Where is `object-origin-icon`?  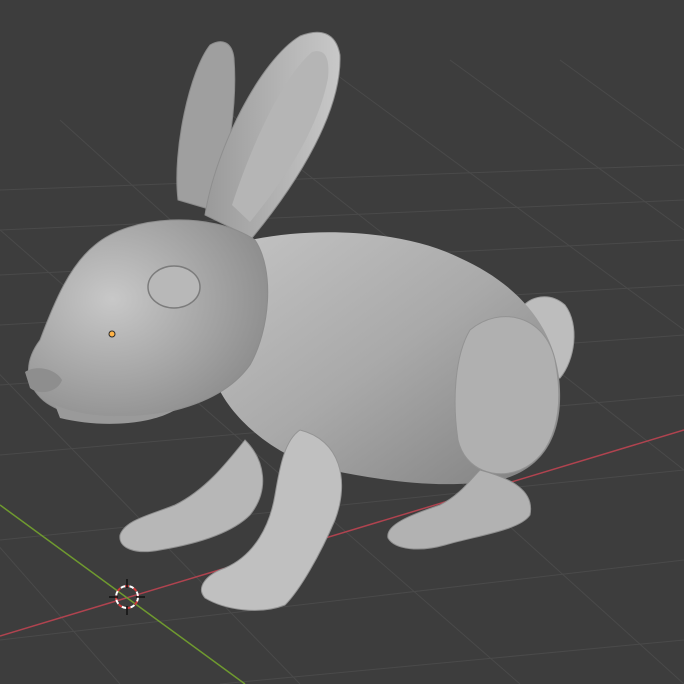
object-origin-icon is located at coordinates (112, 334).